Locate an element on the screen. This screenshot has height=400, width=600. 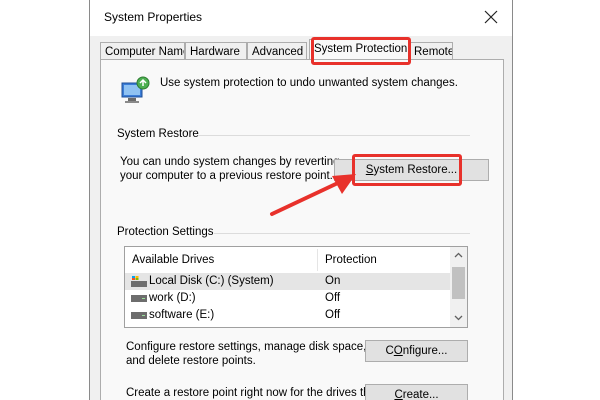
drive-name: work (D:) is located at coordinates (172, 298).